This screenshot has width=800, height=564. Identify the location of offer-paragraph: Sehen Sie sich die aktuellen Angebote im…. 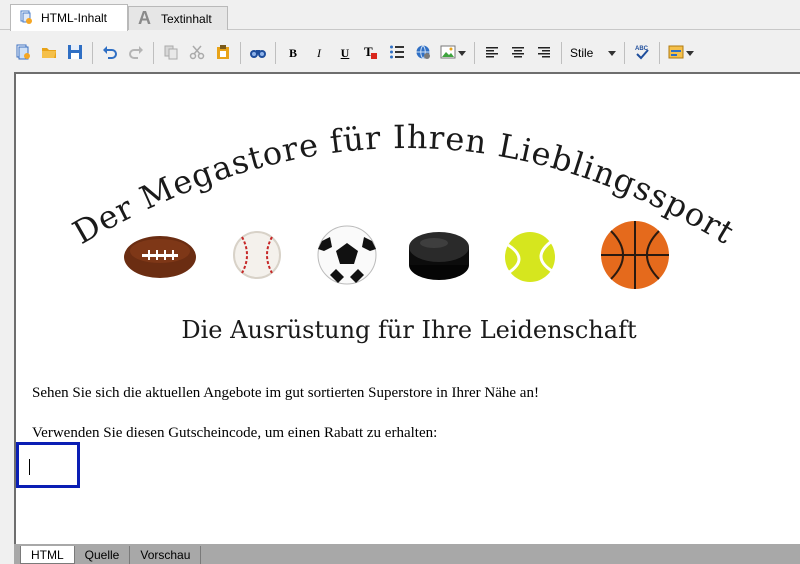
(285, 393).